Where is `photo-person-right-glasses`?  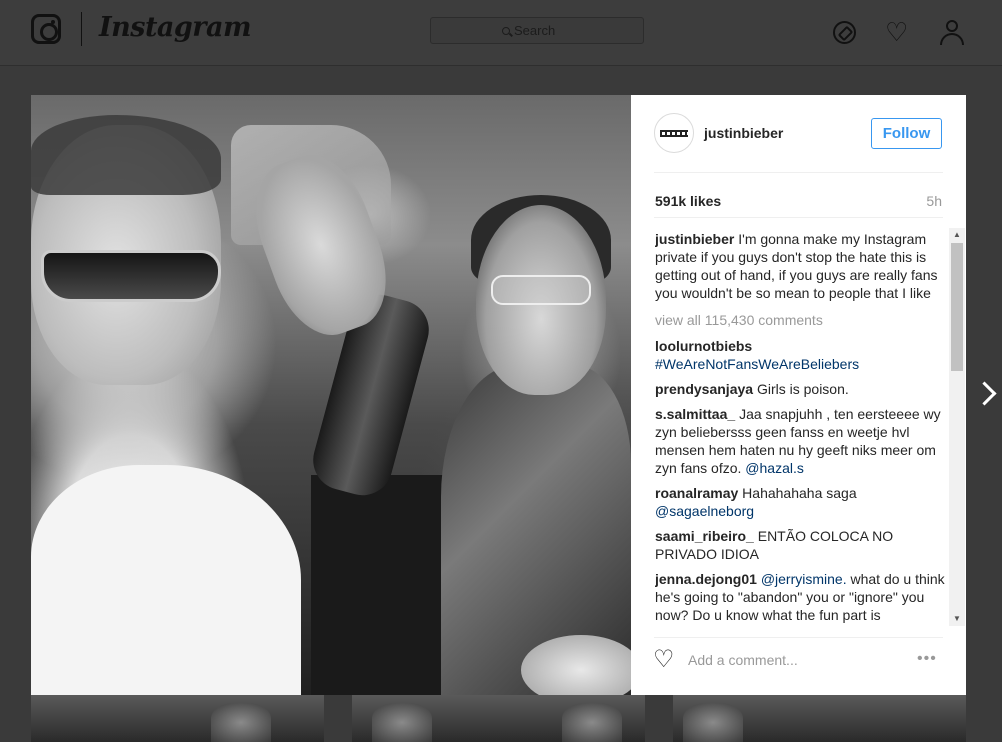 photo-person-right-glasses is located at coordinates (541, 290).